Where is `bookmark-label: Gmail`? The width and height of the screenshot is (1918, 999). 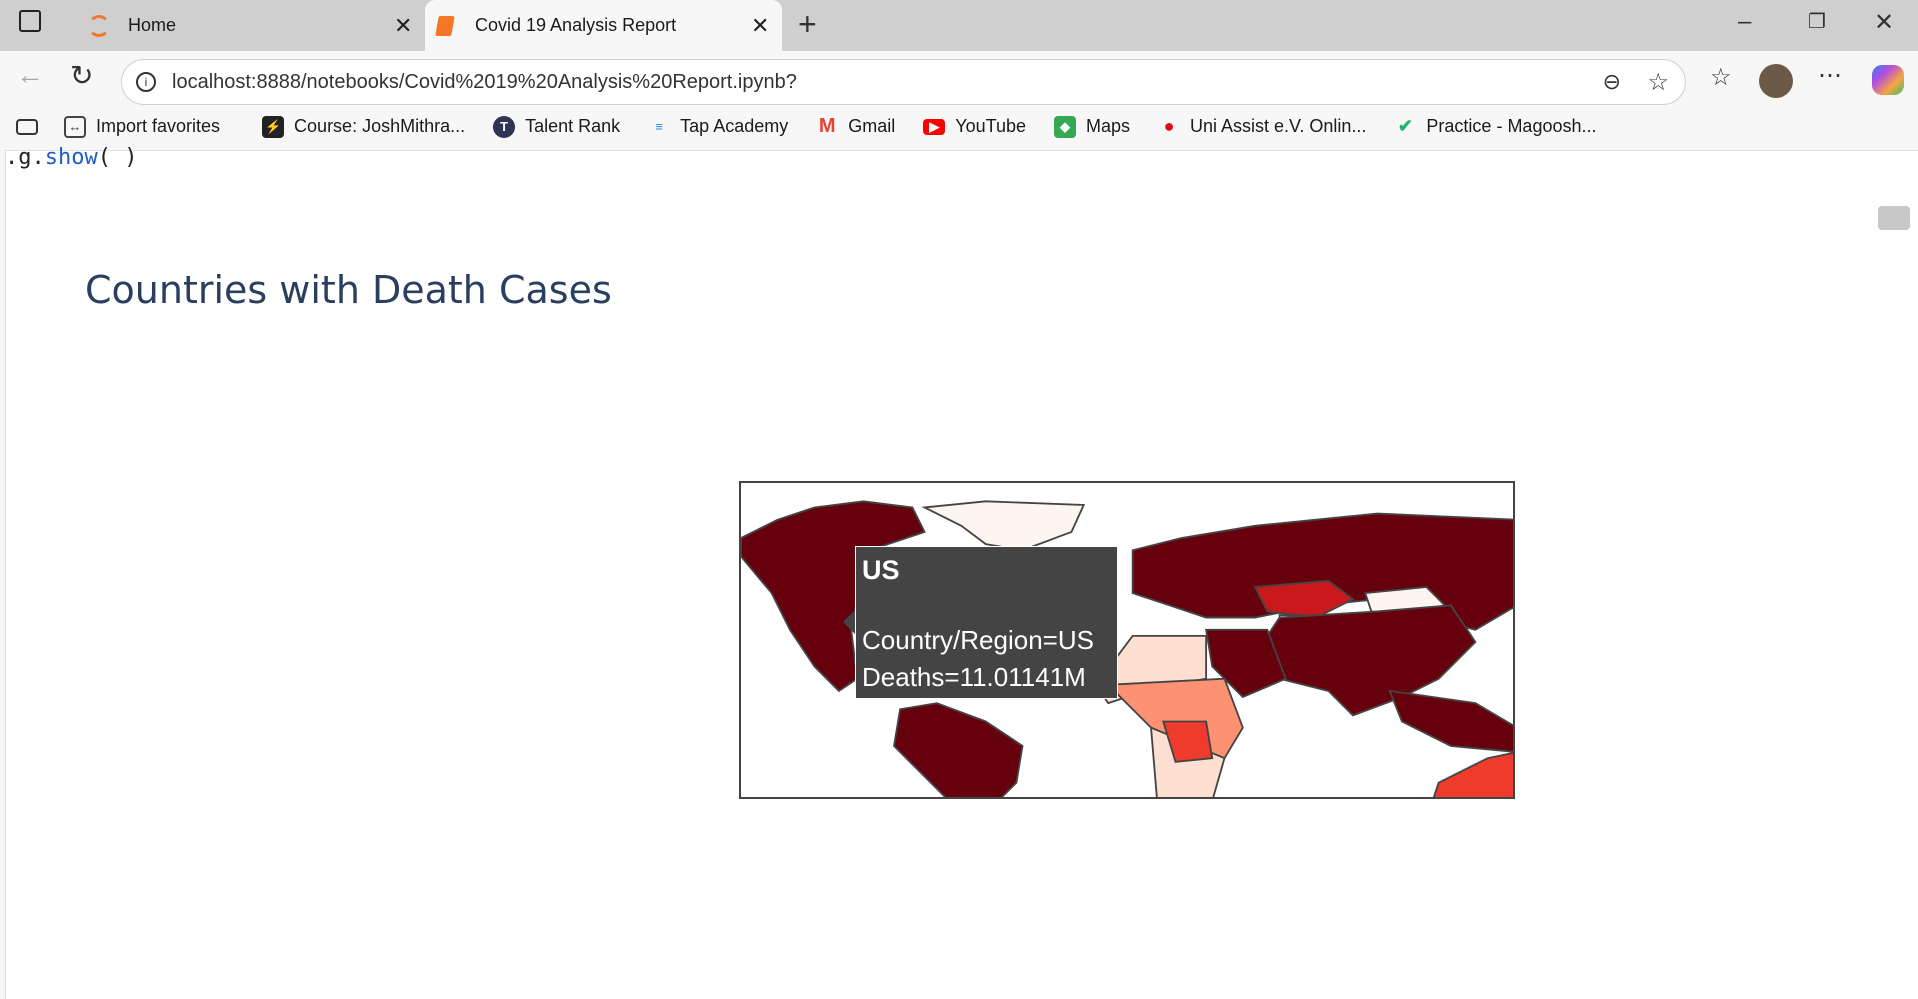
bookmark-label: Gmail is located at coordinates (872, 126).